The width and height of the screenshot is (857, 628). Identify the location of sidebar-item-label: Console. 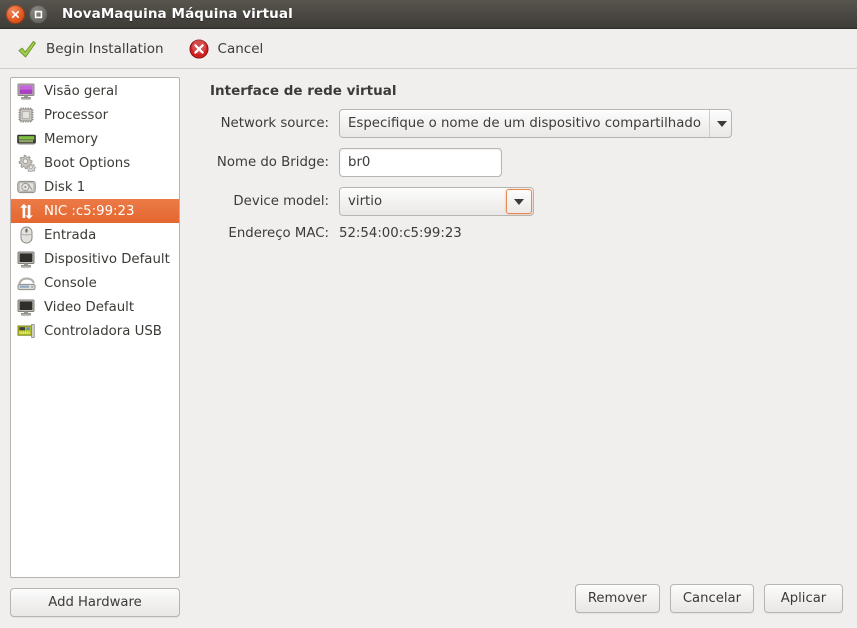
(70, 283).